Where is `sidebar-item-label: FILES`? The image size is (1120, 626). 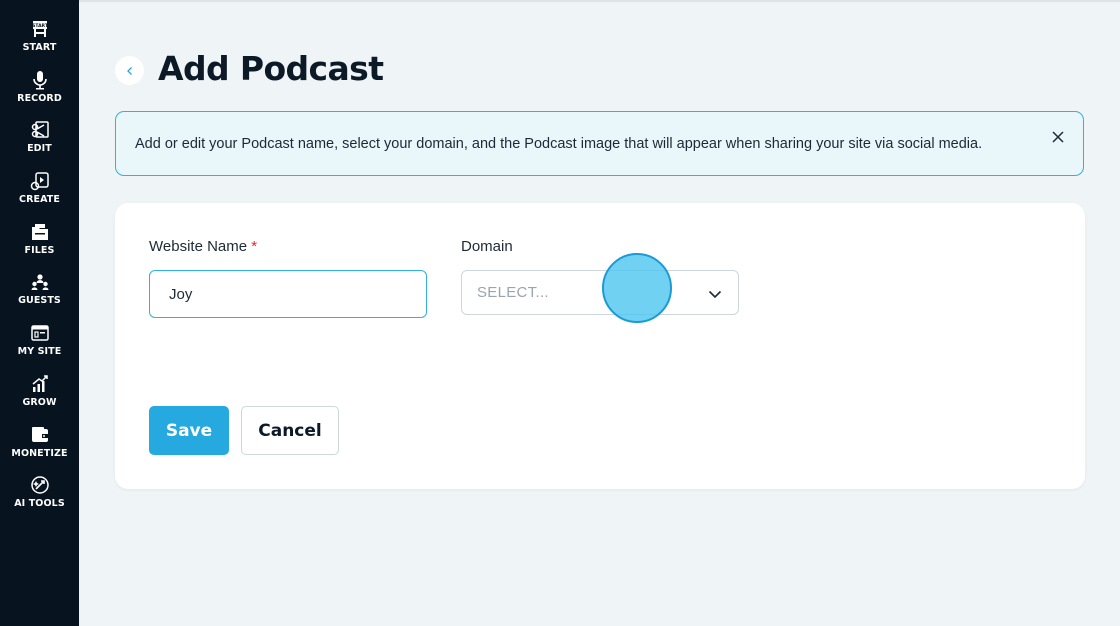
sidebar-item-label: FILES is located at coordinates (39, 250).